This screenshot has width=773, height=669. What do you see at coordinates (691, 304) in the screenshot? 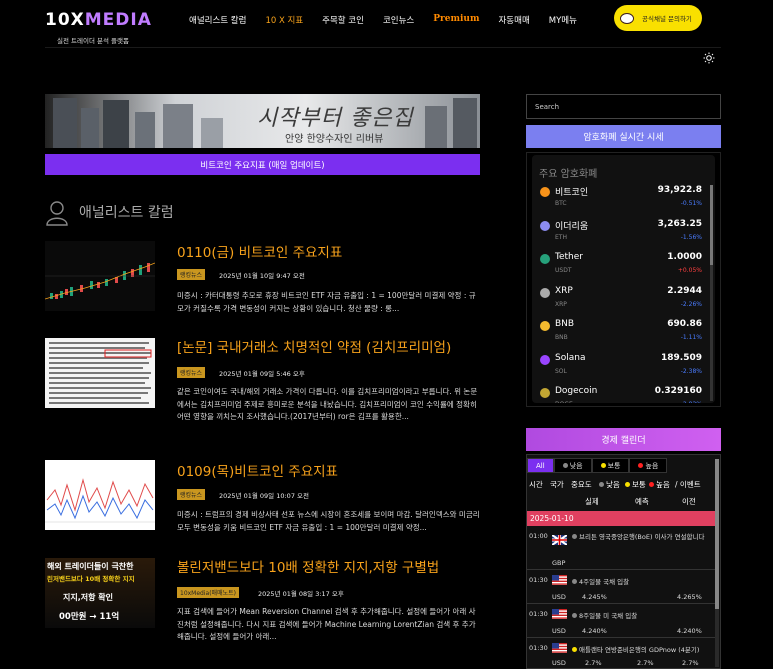
I see `coin-change: -2.26%` at bounding box center [691, 304].